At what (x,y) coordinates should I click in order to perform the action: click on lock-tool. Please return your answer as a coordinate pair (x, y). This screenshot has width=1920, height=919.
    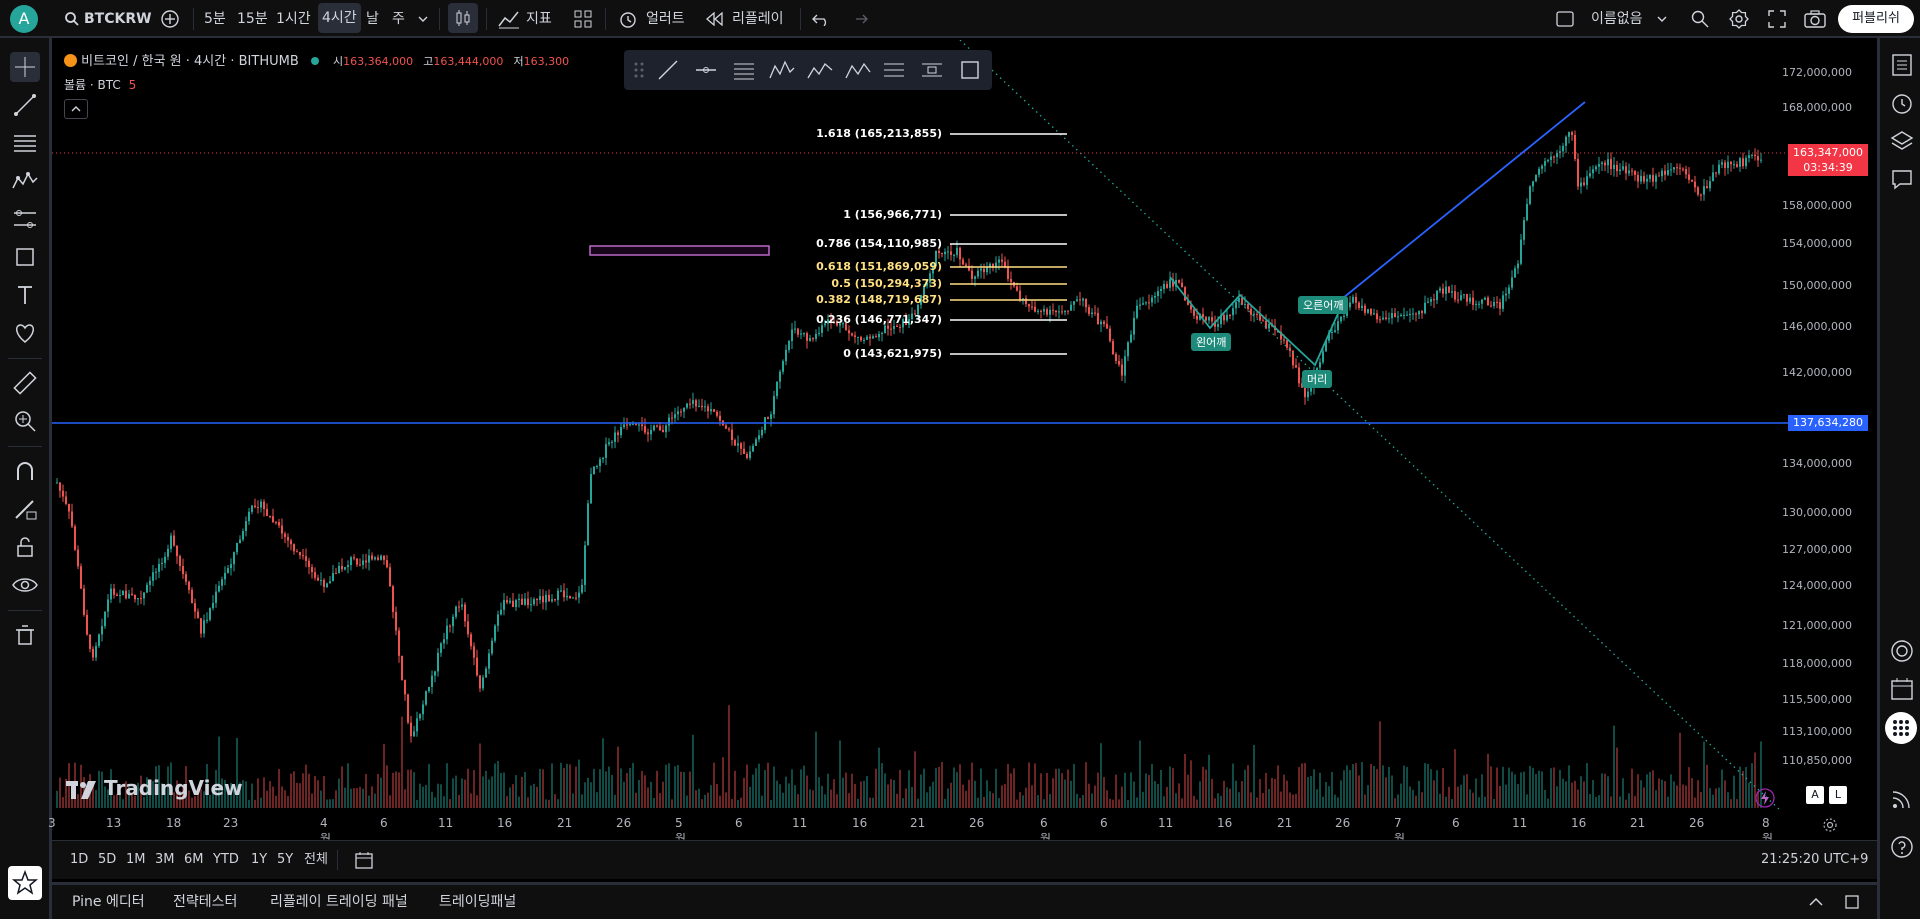
    Looking at the image, I should click on (25, 547).